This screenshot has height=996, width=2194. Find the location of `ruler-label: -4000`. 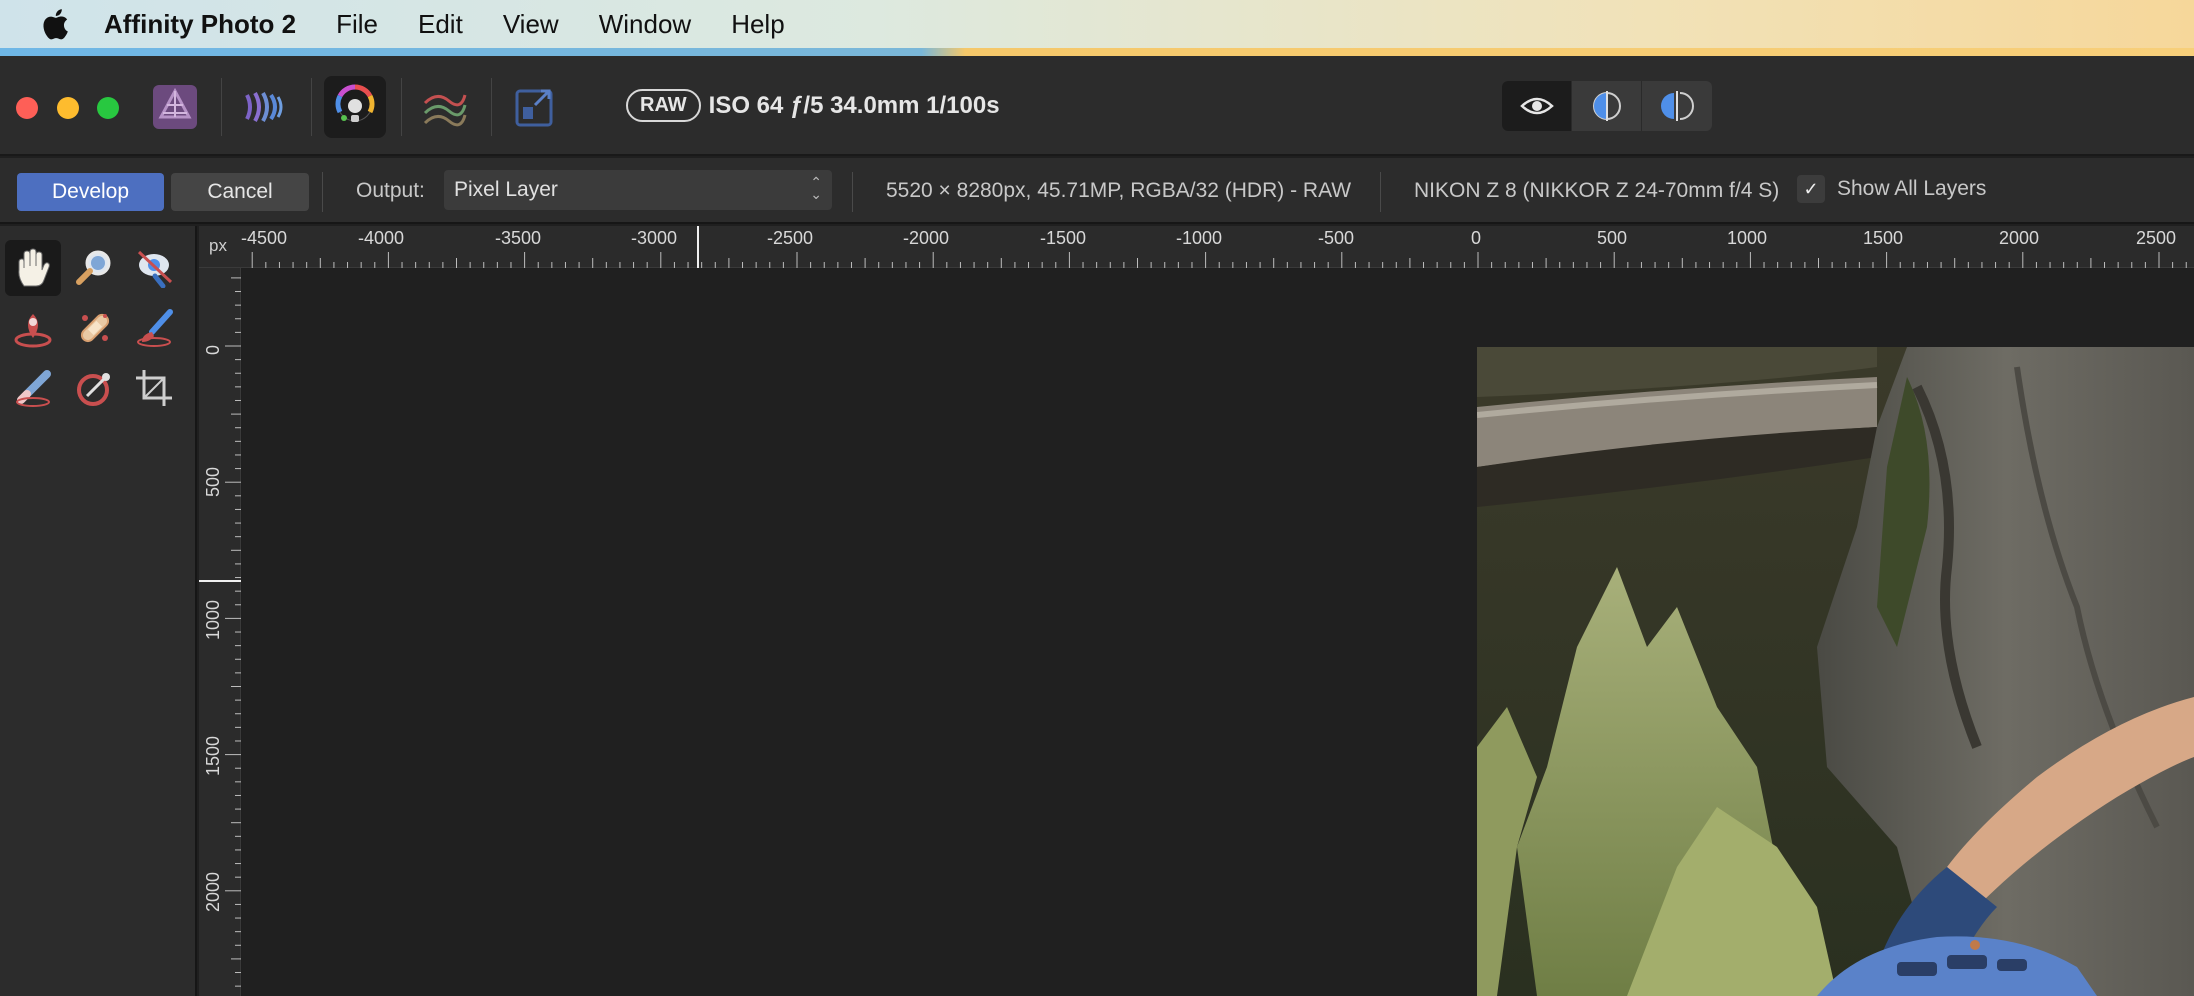

ruler-label: -4000 is located at coordinates (381, 238).